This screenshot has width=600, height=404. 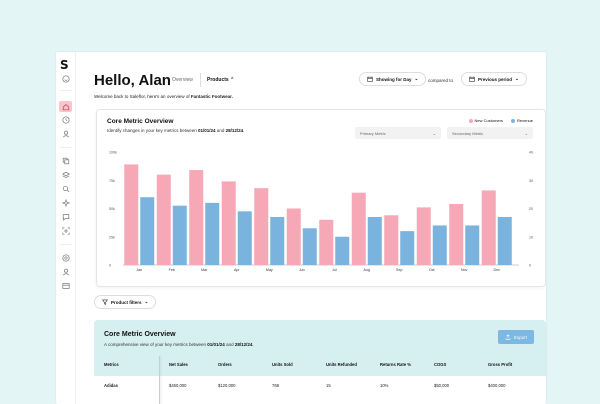 What do you see at coordinates (440, 364) in the screenshot?
I see `column-header-cogs: COGS` at bounding box center [440, 364].